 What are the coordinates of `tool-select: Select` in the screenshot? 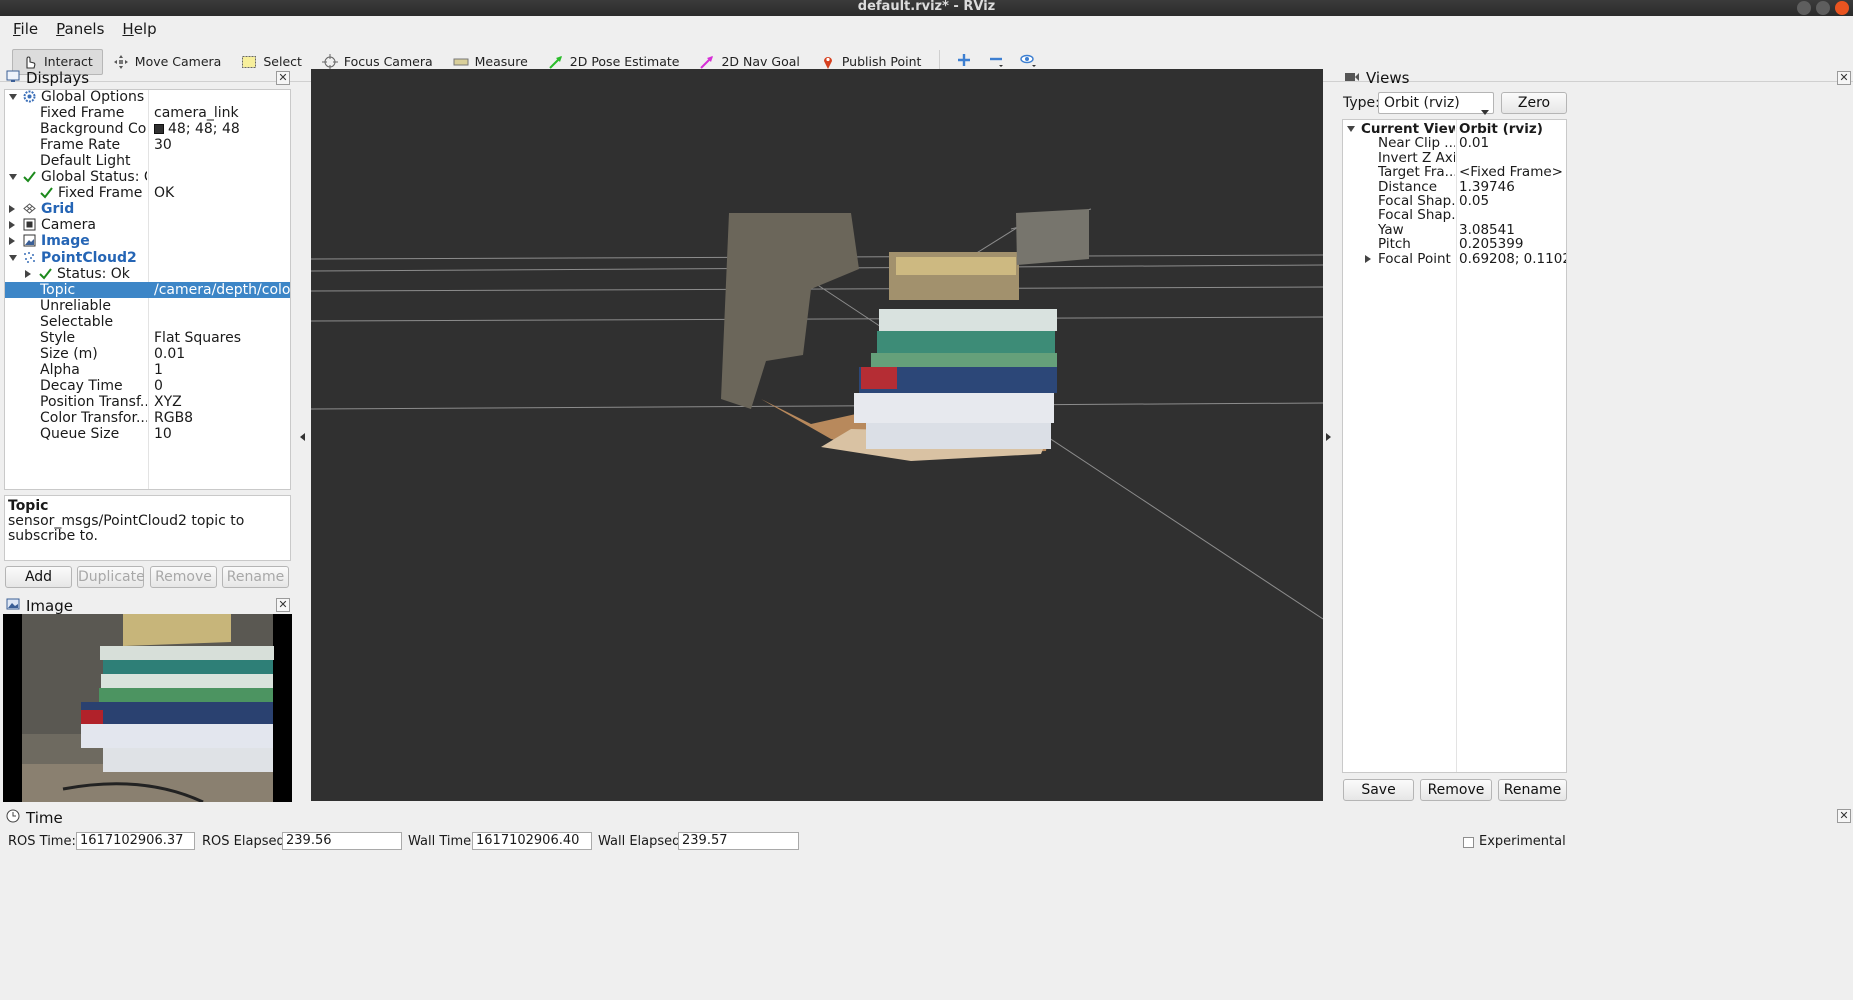 It's located at (271, 62).